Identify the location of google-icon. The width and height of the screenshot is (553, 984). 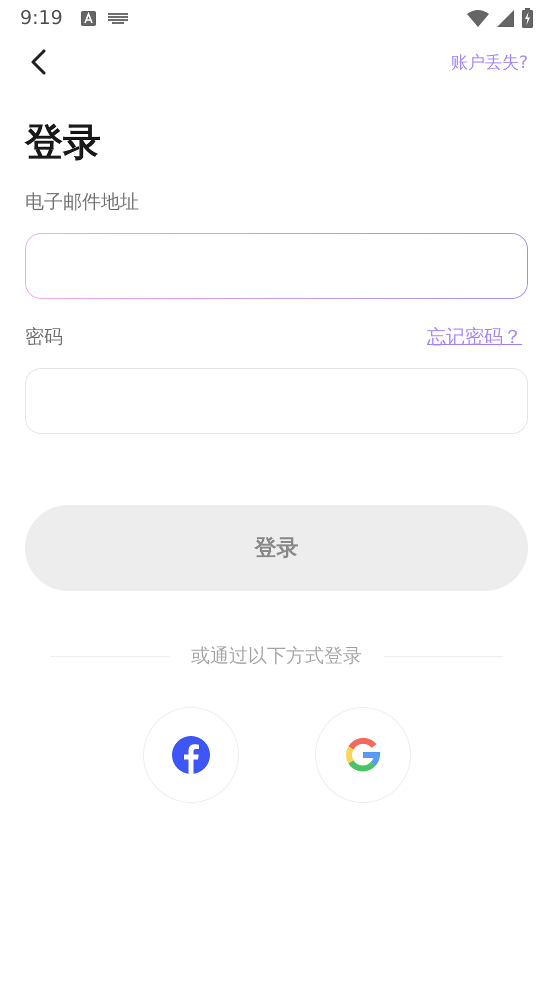
(362, 755).